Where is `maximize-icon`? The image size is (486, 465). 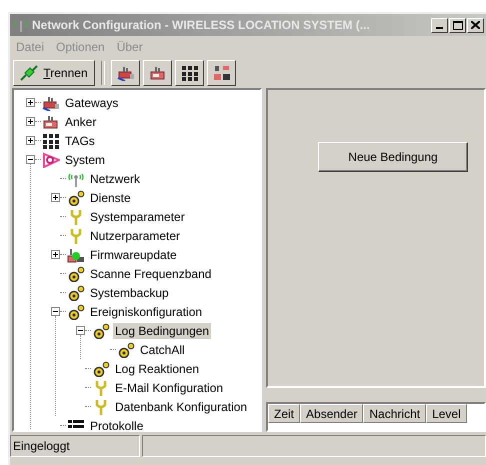 maximize-icon is located at coordinates (457, 25).